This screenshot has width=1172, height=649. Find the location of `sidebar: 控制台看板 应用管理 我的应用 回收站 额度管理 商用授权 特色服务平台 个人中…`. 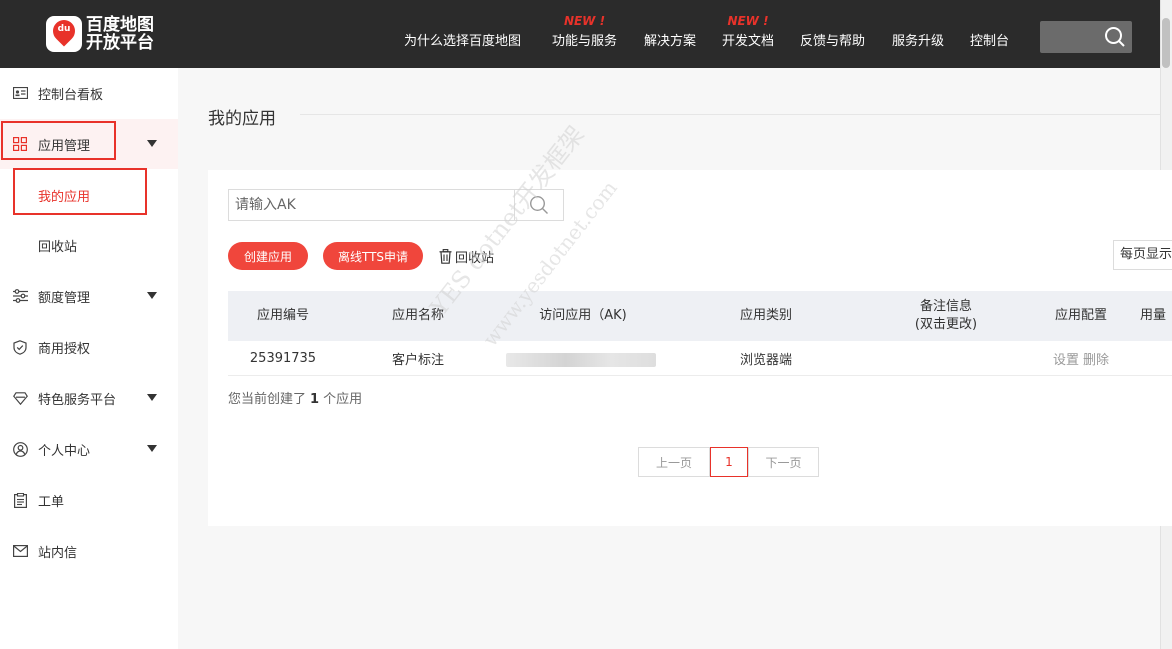

sidebar: 控制台看板 应用管理 我的应用 回收站 额度管理 商用授权 特色服务平台 个人中… is located at coordinates (89, 358).